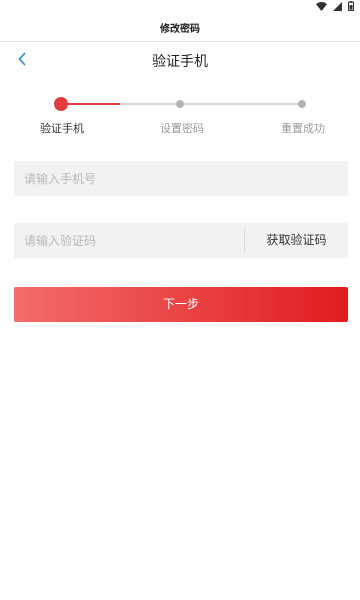  I want to click on next-button: 下一步, so click(181, 304).